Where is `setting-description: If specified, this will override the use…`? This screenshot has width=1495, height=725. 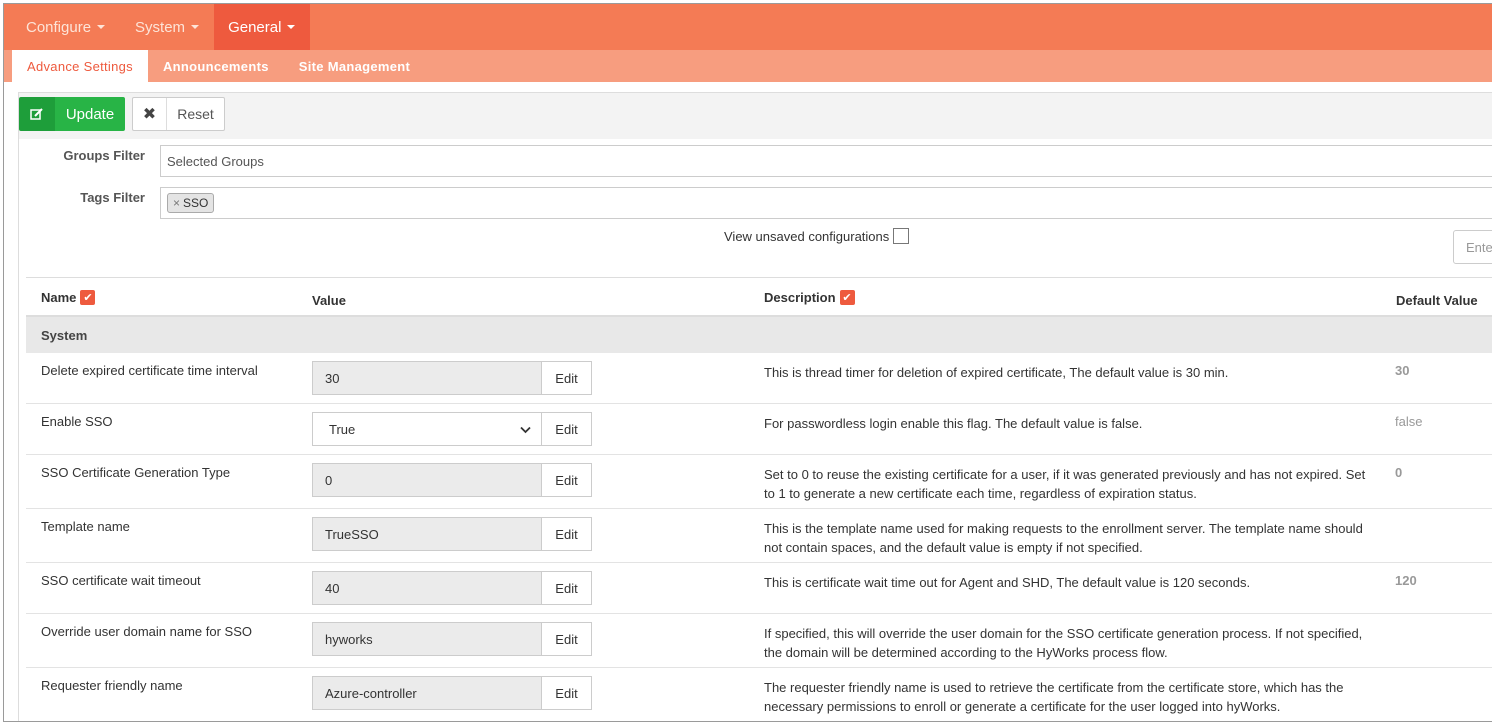 setting-description: If specified, this will override the use… is located at coordinates (1063, 643).